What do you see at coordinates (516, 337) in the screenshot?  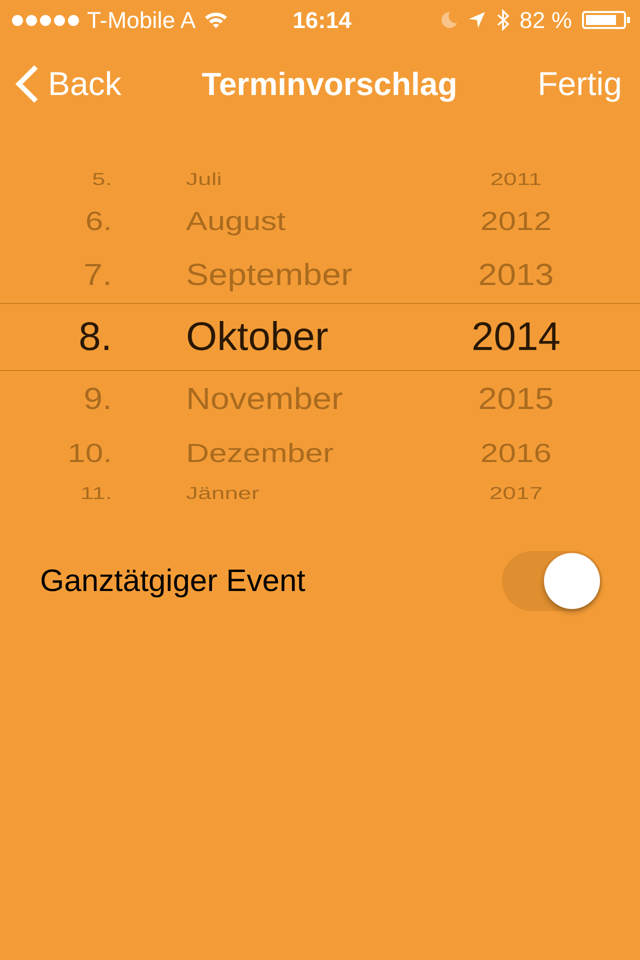 I see `year-option: 2014` at bounding box center [516, 337].